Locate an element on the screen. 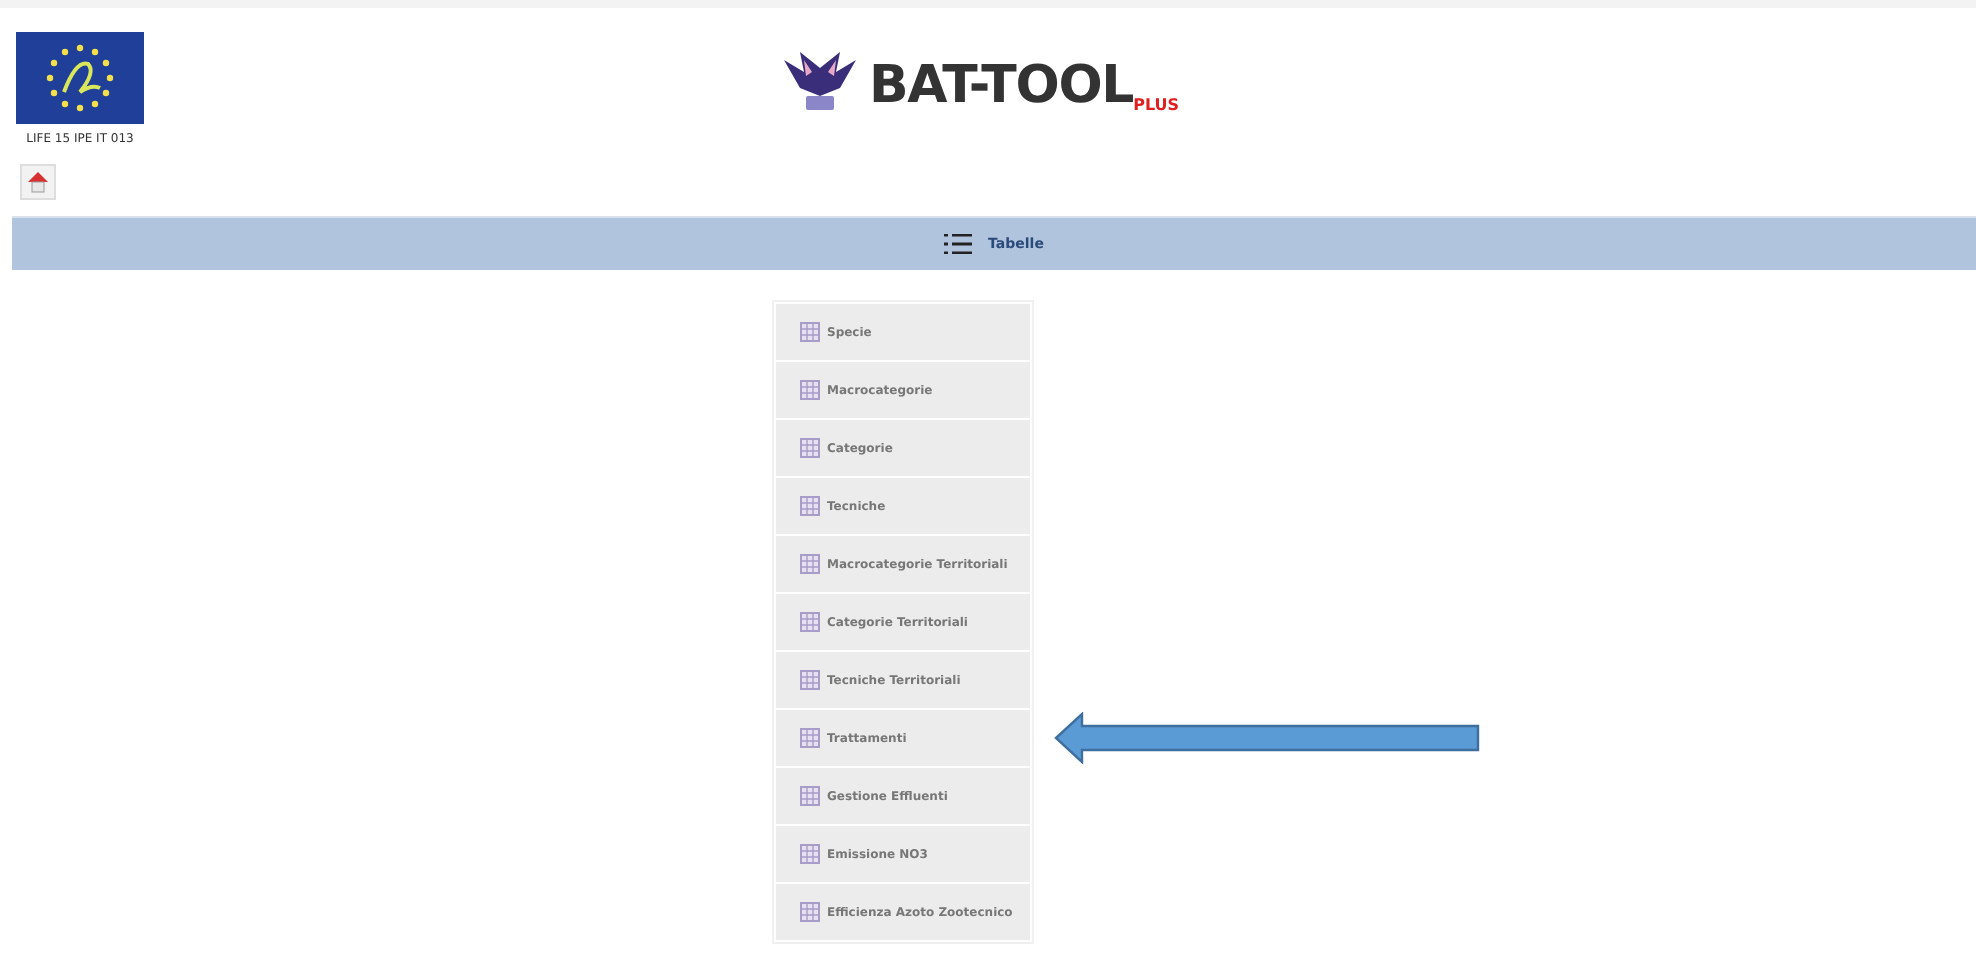 The width and height of the screenshot is (1976, 978). list-icon is located at coordinates (958, 244).